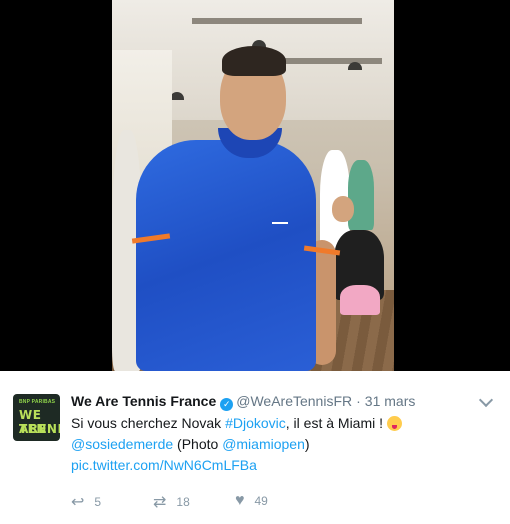 The width and height of the screenshot is (510, 524). I want to click on user-handle: @WeAreTennisFR, so click(294, 401).